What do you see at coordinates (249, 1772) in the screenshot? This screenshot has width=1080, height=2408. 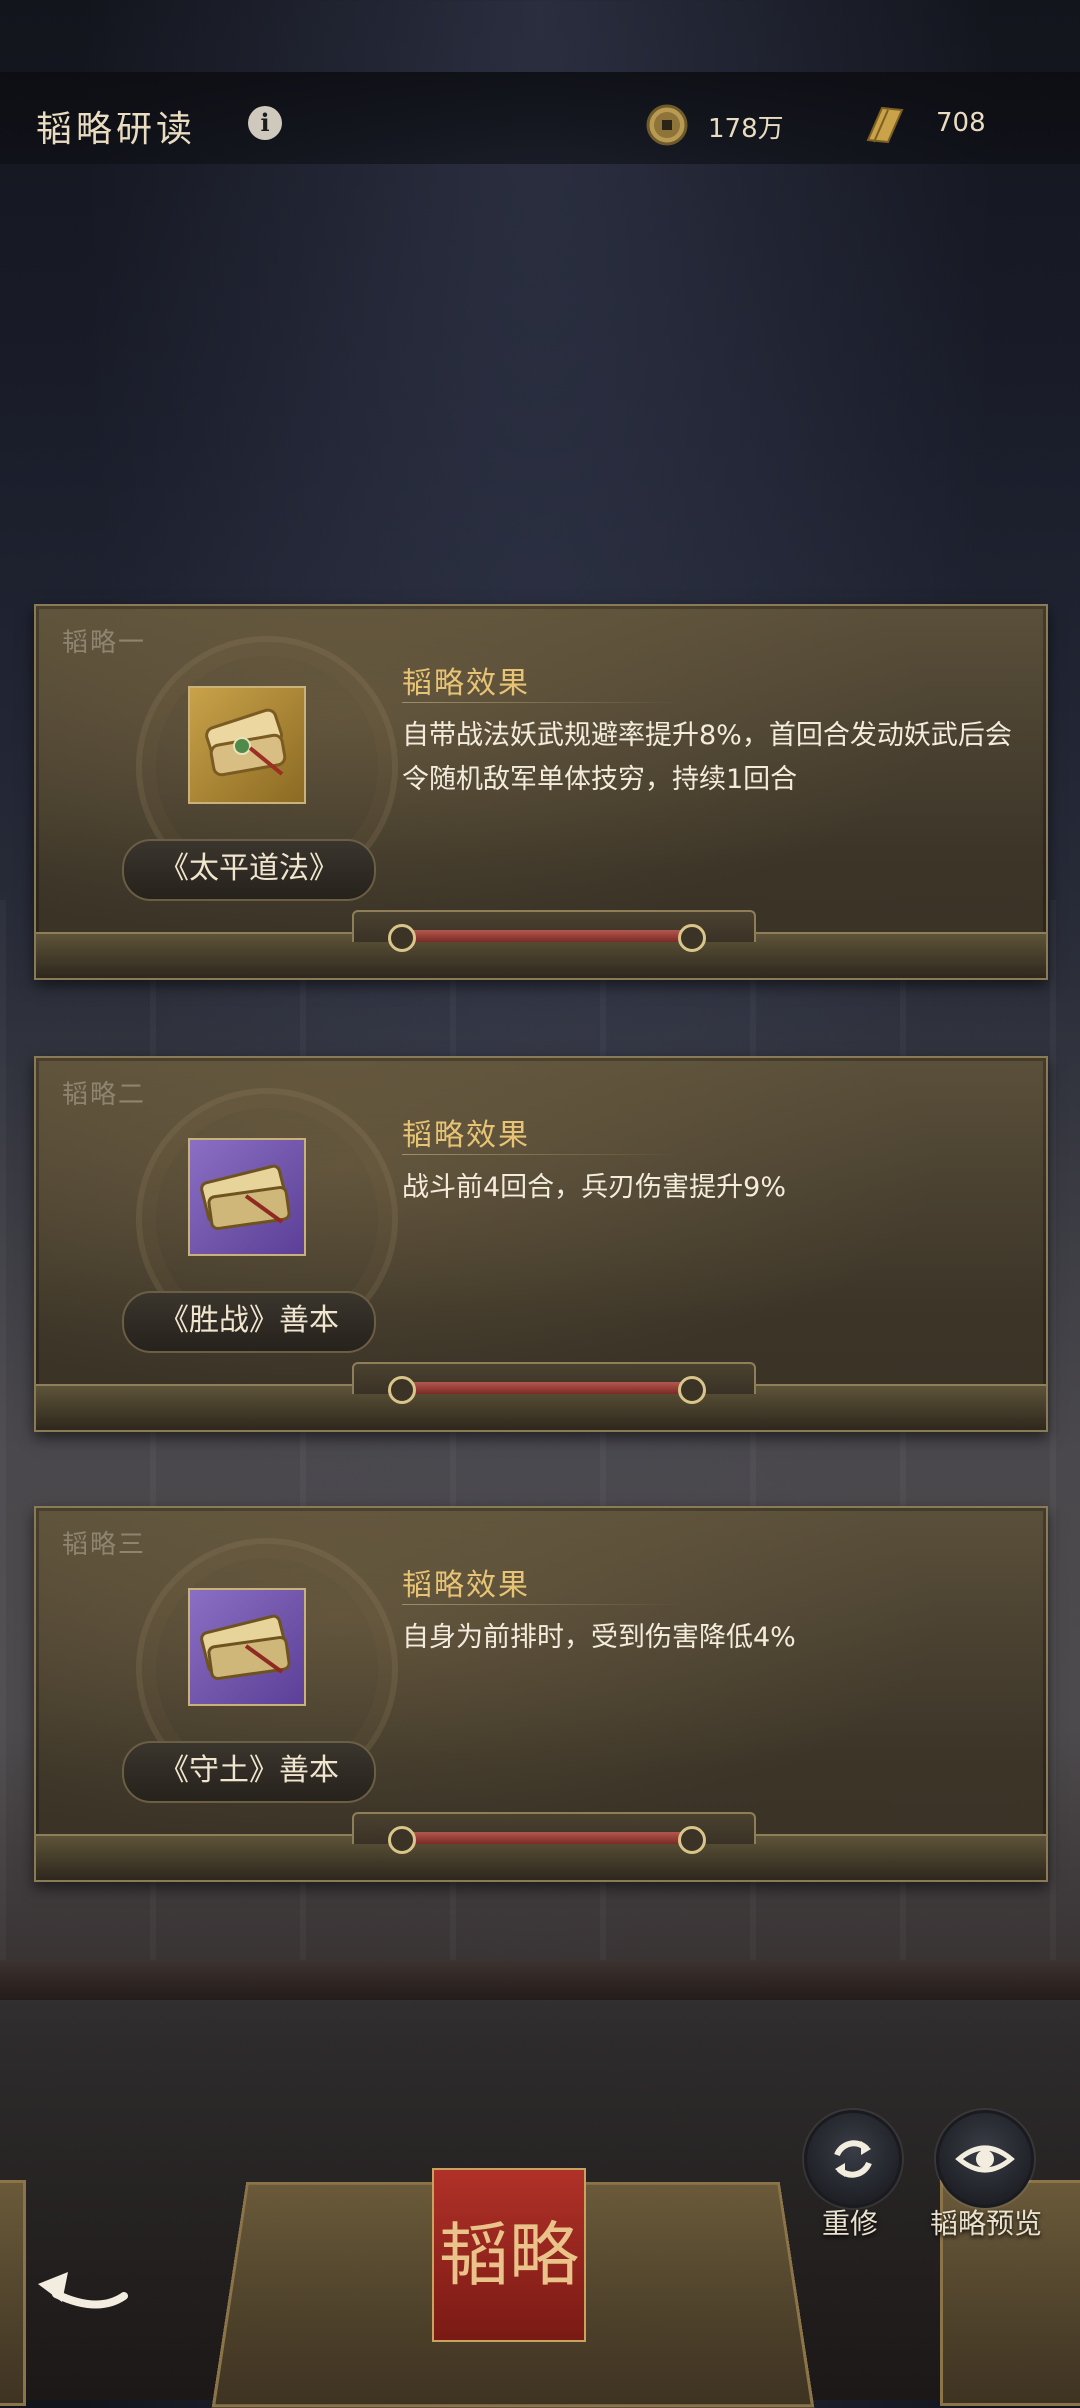 I see `book-name-plate: 《守土》善本` at bounding box center [249, 1772].